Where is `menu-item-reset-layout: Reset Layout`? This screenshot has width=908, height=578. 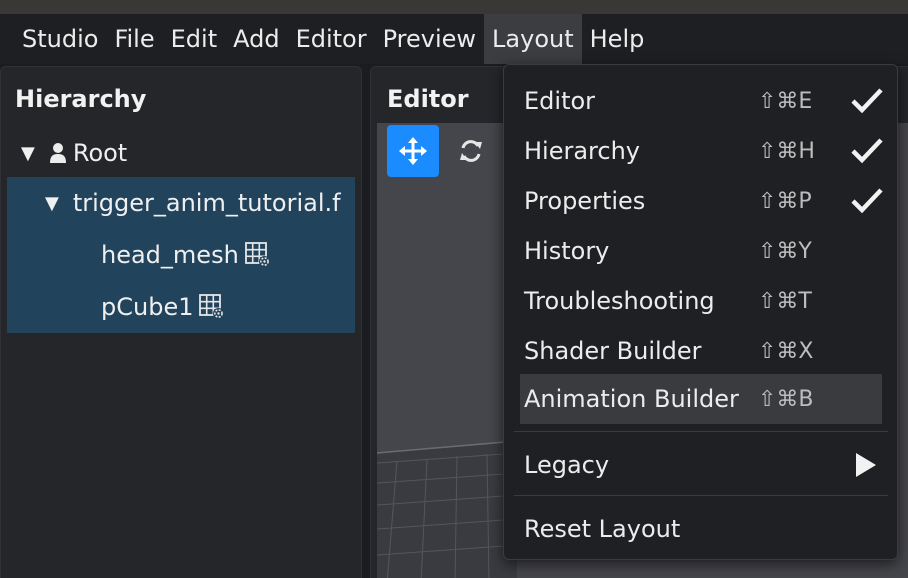 menu-item-reset-layout: Reset Layout is located at coordinates (701, 529).